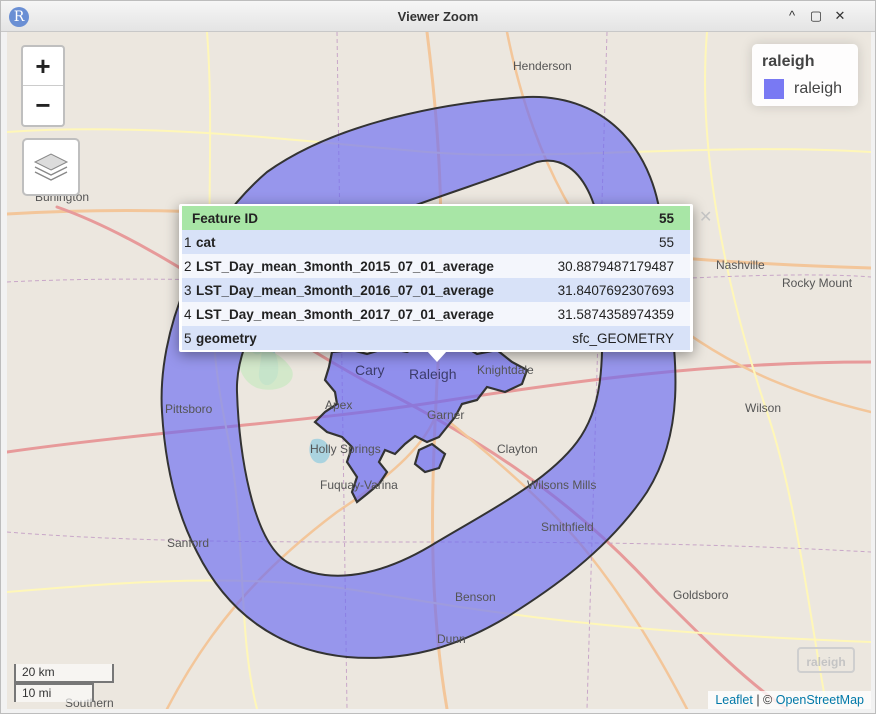 Image resolution: width=876 pixels, height=714 pixels. I want to click on row-index: 5, so click(188, 338).